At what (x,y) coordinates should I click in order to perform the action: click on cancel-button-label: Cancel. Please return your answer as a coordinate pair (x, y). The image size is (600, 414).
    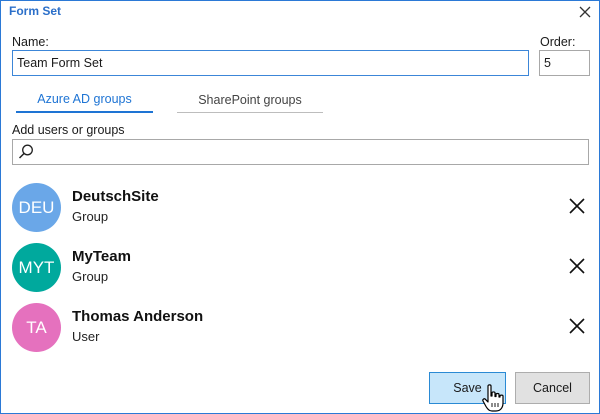
    Looking at the image, I should click on (552, 388).